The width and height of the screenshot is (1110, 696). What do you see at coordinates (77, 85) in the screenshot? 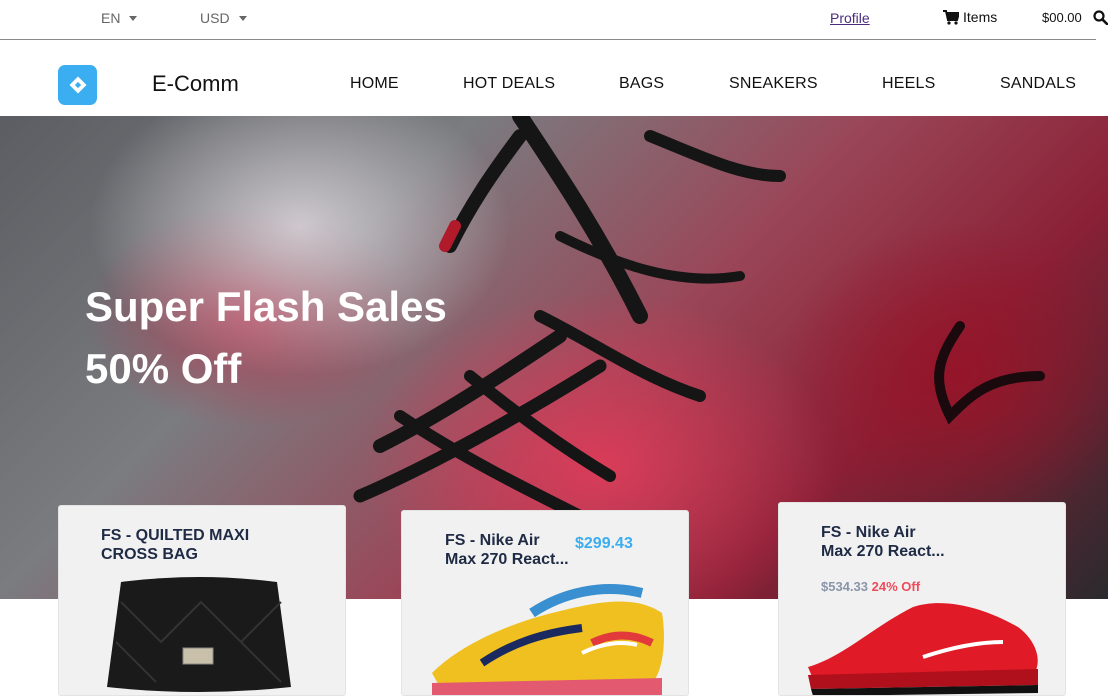
I see `logo-icon` at bounding box center [77, 85].